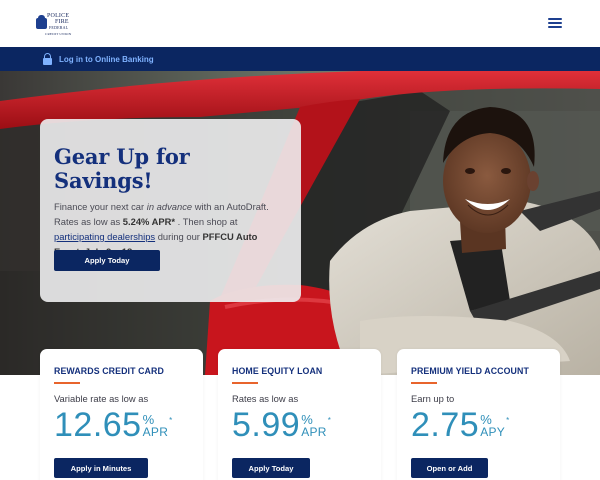 Image resolution: width=600 pixels, height=480 pixels. Describe the element at coordinates (47, 59) in the screenshot. I see `lock-icon` at that location.